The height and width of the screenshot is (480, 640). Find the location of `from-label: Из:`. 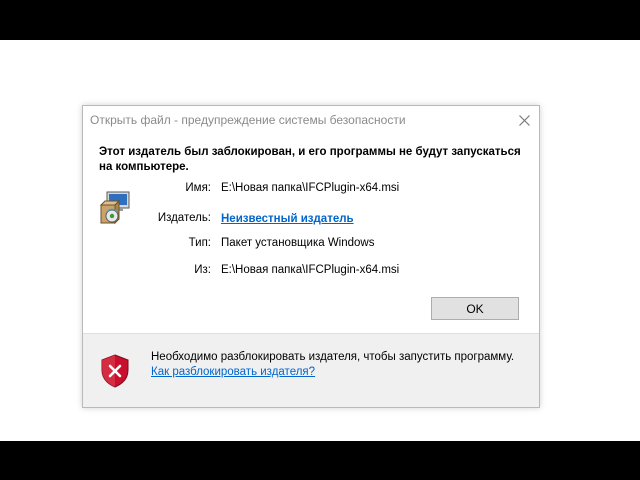

from-label: Из: is located at coordinates (202, 270).